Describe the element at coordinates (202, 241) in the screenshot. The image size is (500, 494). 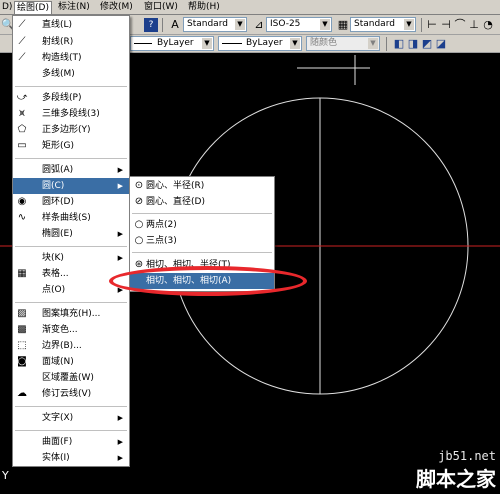
I see `submenu-item-3point: ○ 三点(3)` at that location.